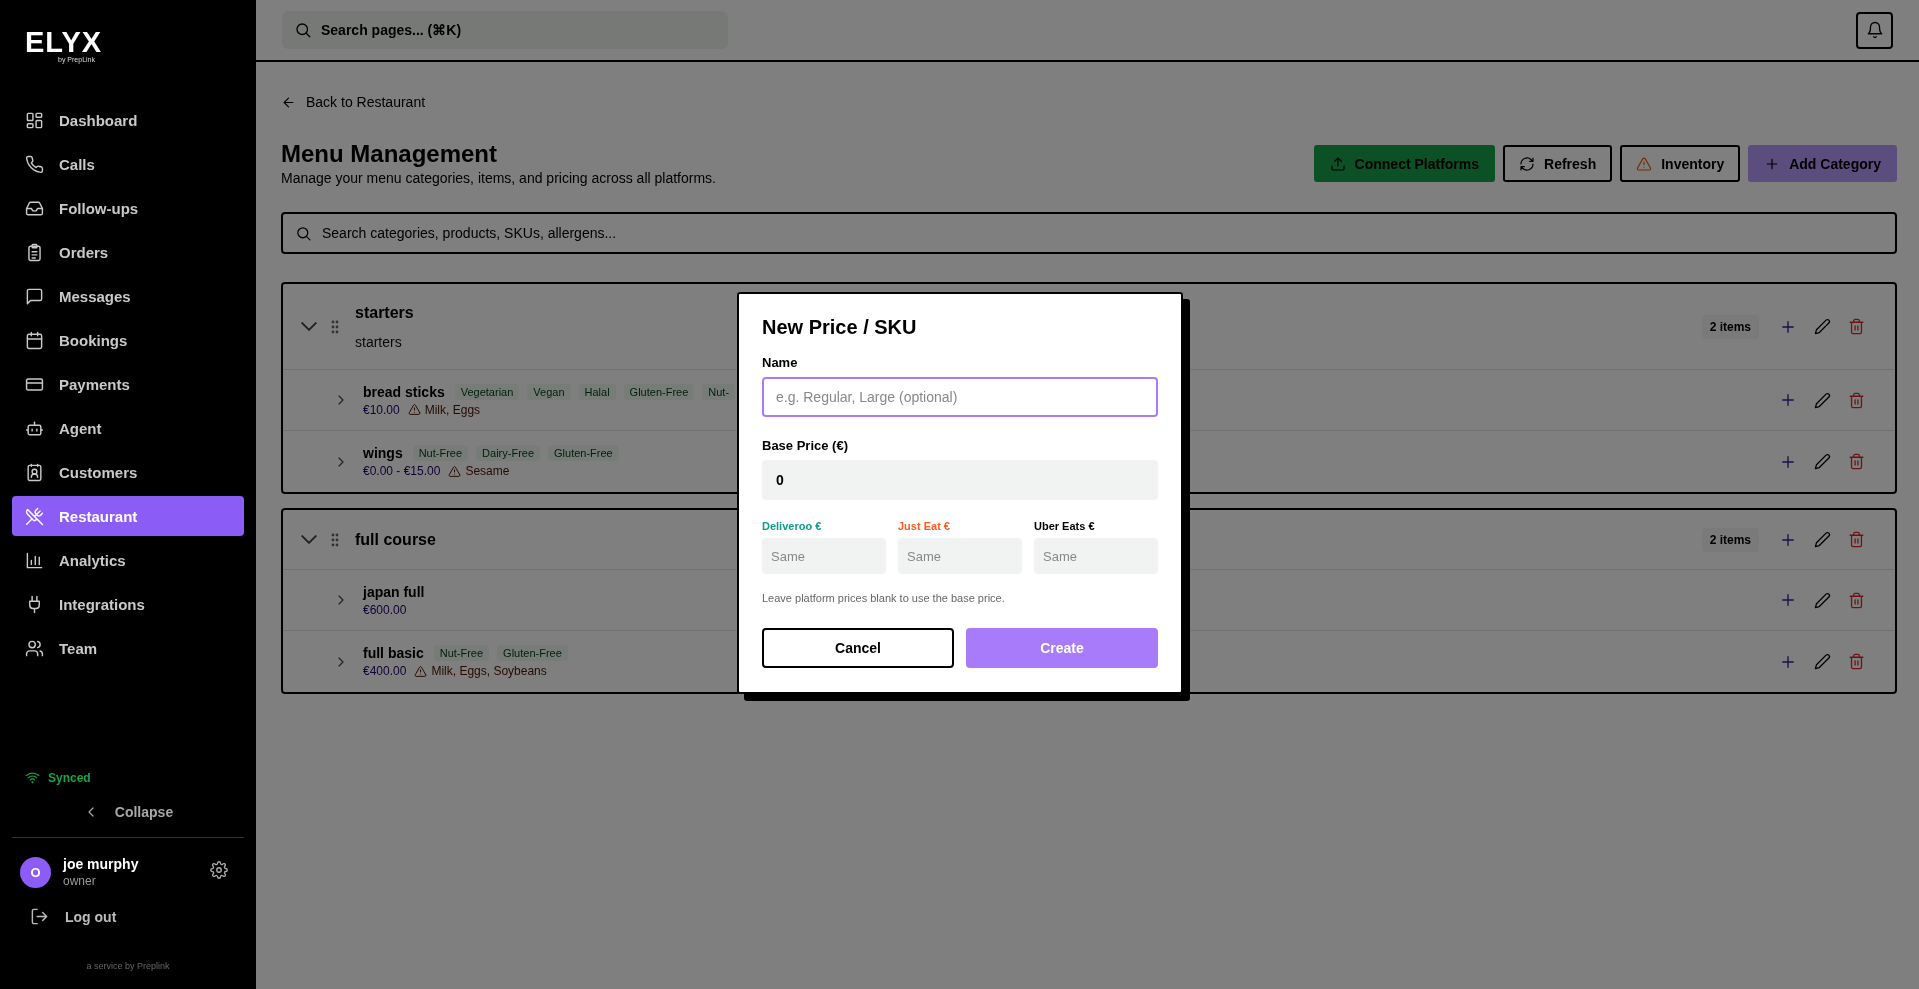 The image size is (1919, 989). I want to click on dietary-tag: Halal, so click(597, 391).